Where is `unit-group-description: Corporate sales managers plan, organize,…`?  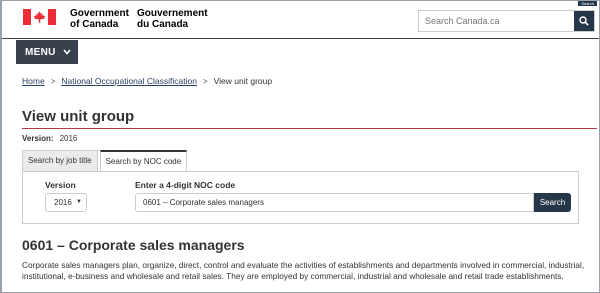
unit-group-description: Corporate sales managers plan, organize,… is located at coordinates (303, 270).